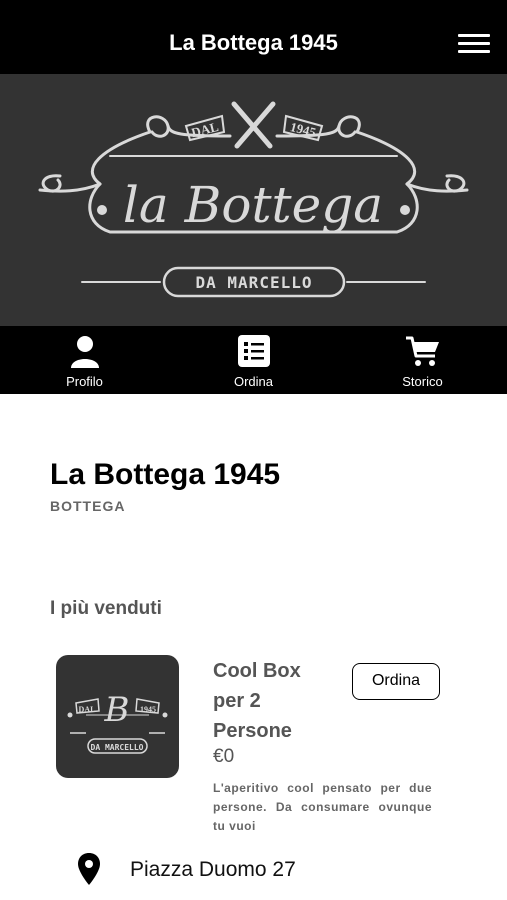  Describe the element at coordinates (253, 381) in the screenshot. I see `nav-label-ordina: Ordina` at that location.